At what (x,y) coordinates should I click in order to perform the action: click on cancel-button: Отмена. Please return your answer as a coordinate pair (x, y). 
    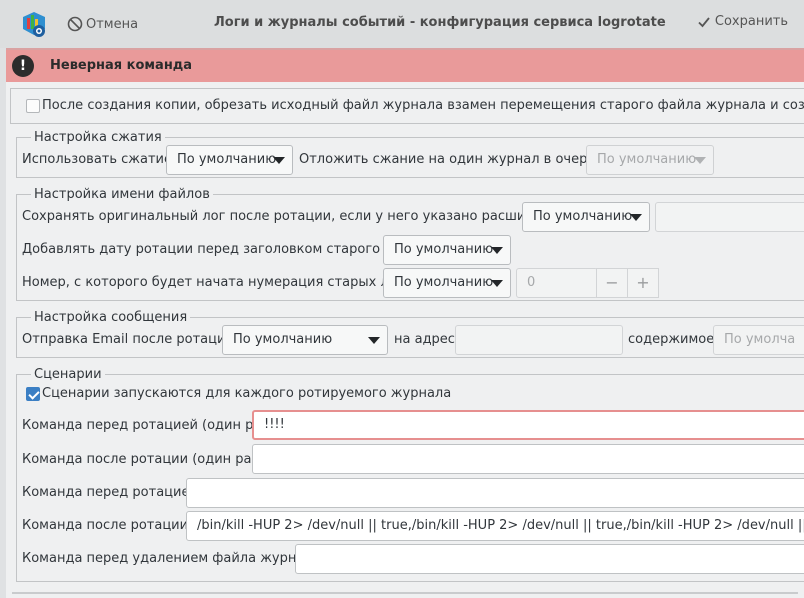
    Looking at the image, I should click on (102, 24).